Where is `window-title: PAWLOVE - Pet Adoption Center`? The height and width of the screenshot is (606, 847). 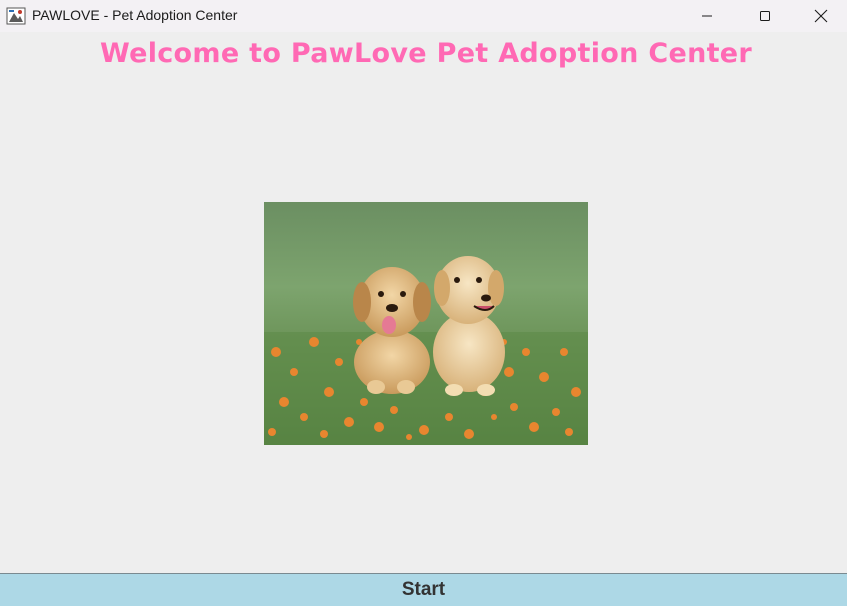
window-title: PAWLOVE - Pet Adoption Center is located at coordinates (135, 15).